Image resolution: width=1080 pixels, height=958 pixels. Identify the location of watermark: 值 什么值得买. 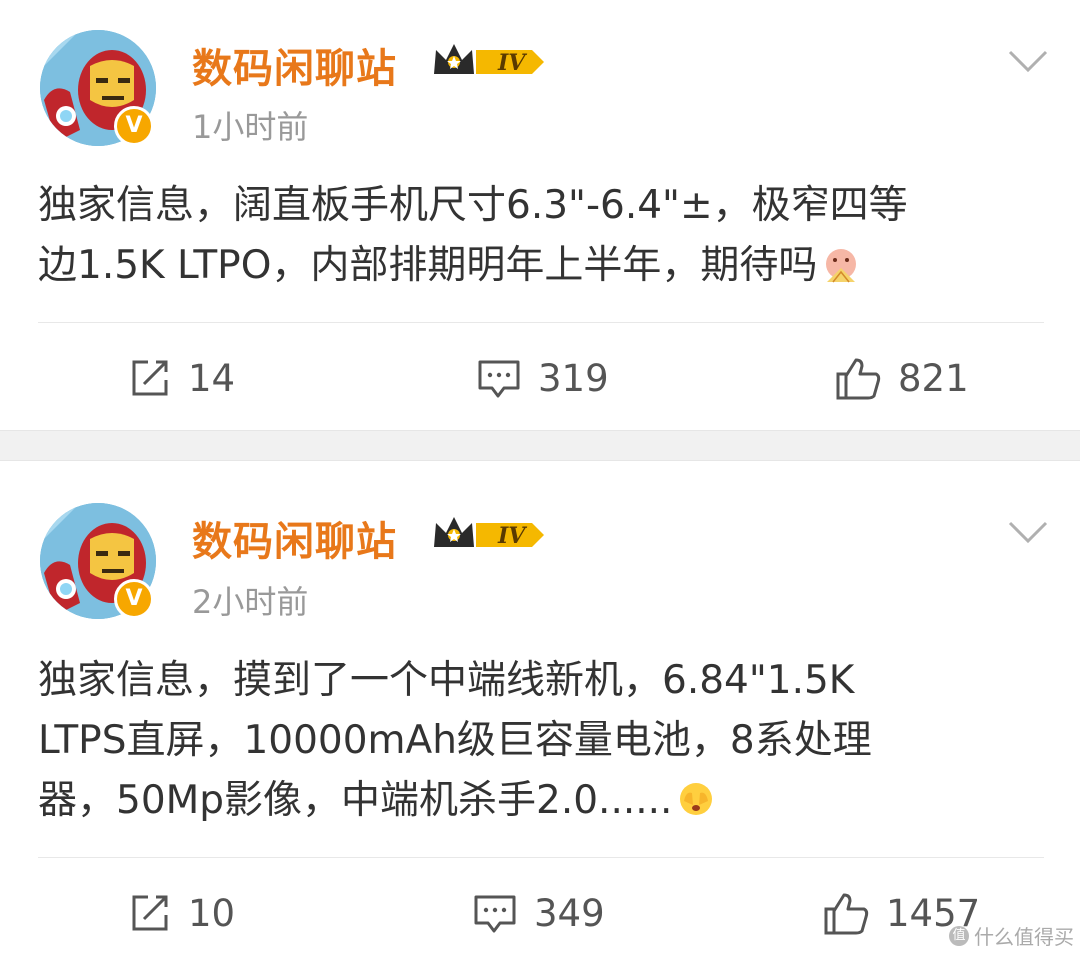
(1011, 935).